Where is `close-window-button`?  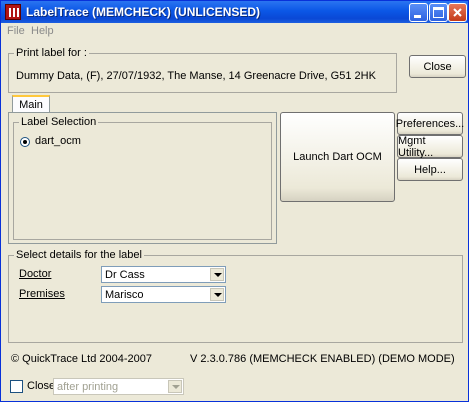 close-window-button is located at coordinates (457, 12).